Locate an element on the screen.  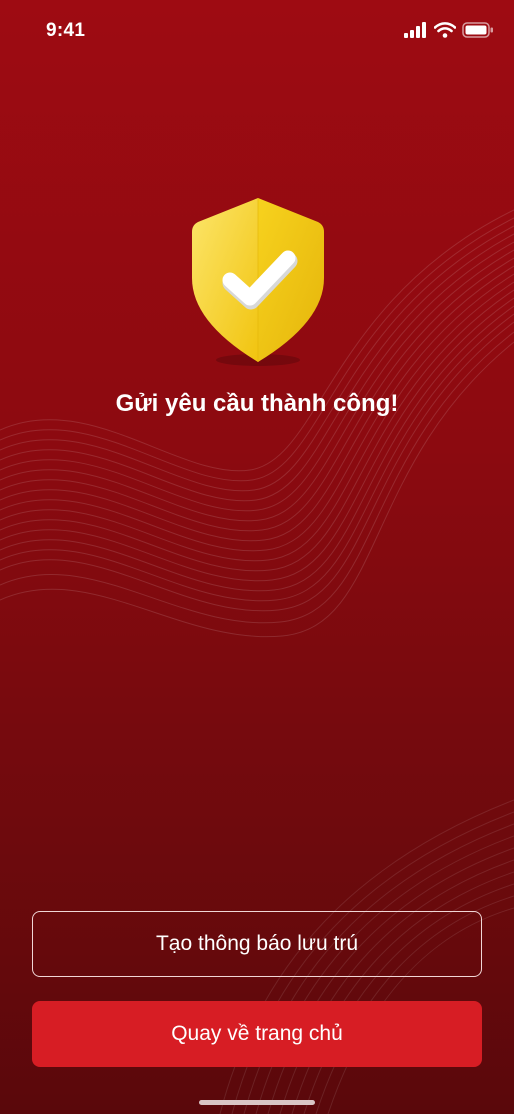
status-time: 9:41 is located at coordinates (66, 30).